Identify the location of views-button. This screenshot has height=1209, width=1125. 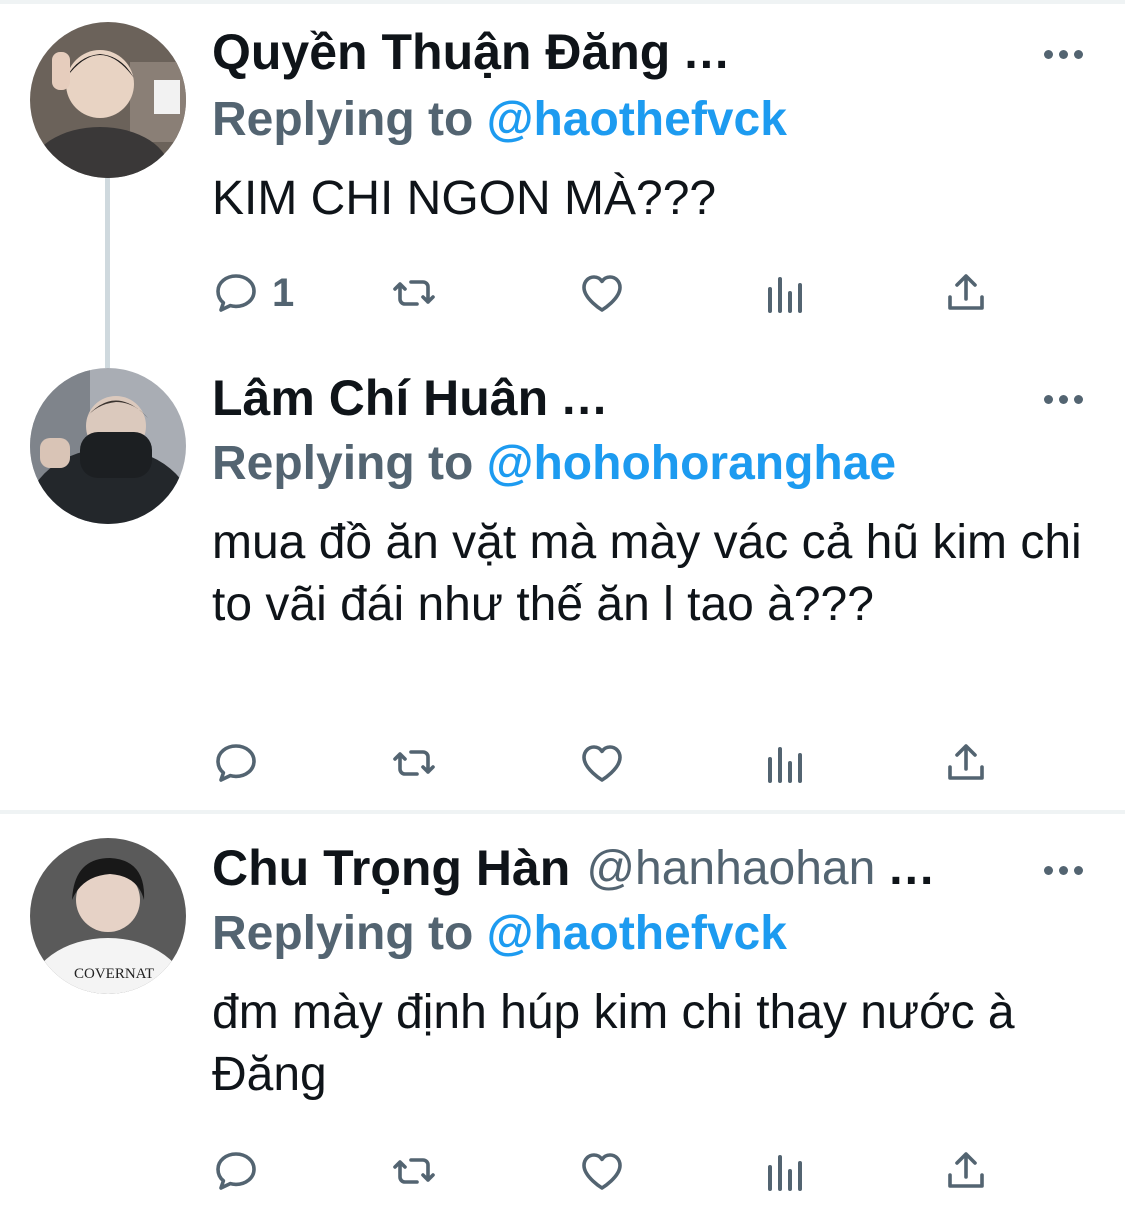
(786, 1171).